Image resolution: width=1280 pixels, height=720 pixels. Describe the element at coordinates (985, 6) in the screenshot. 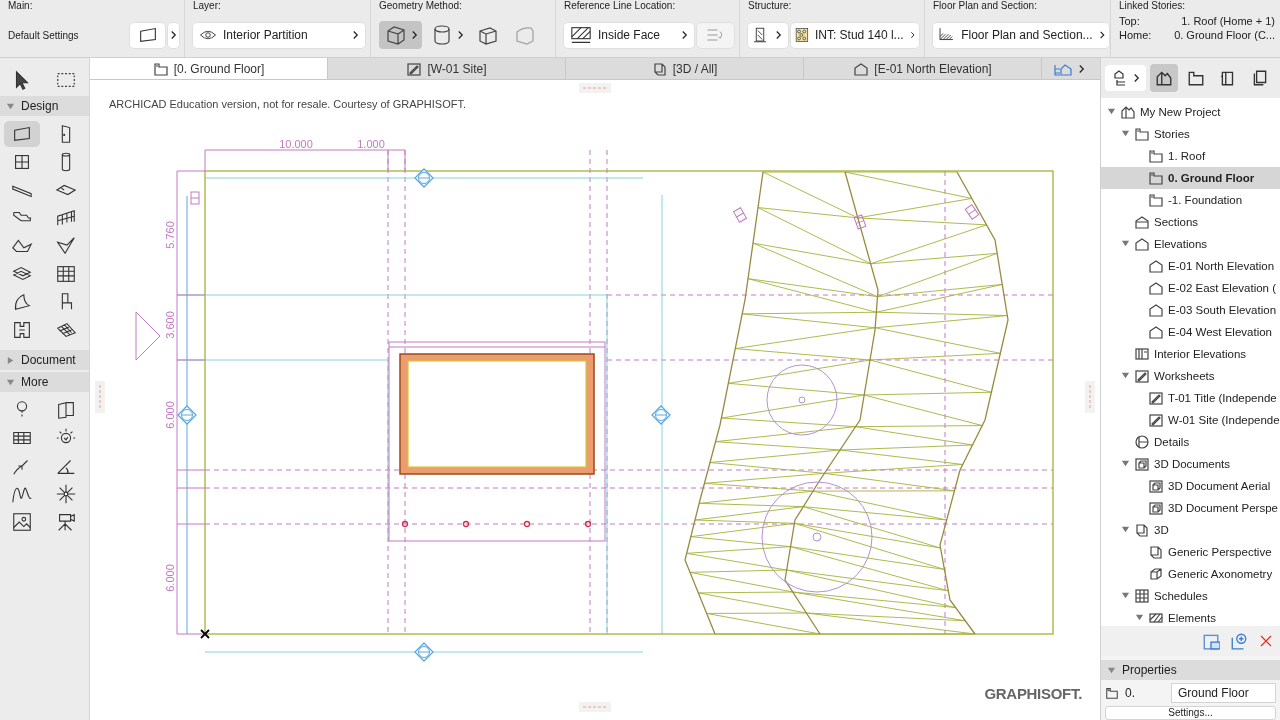

I see `group-label: Floor Plan and Section:` at that location.